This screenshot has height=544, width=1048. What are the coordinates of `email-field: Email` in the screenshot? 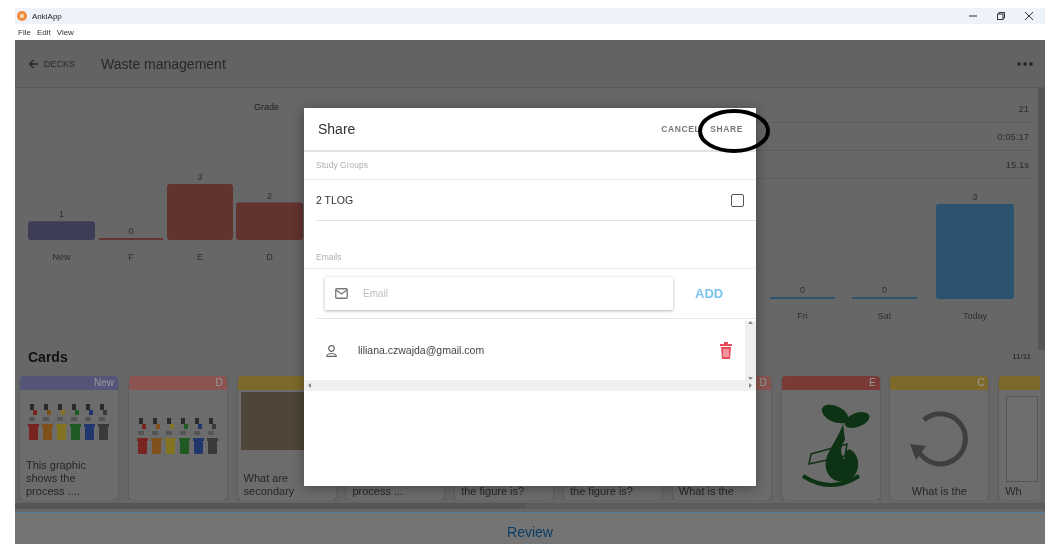 It's located at (499, 293).